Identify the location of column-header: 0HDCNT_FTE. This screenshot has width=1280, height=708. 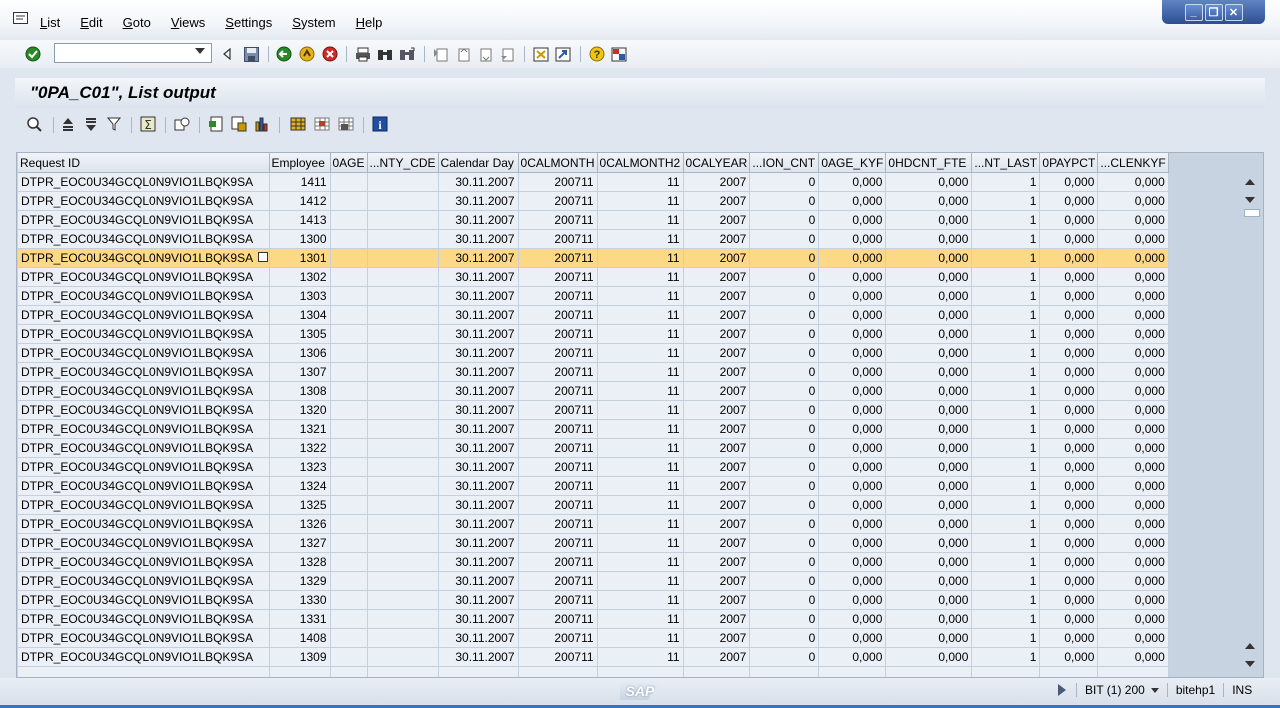
(929, 163).